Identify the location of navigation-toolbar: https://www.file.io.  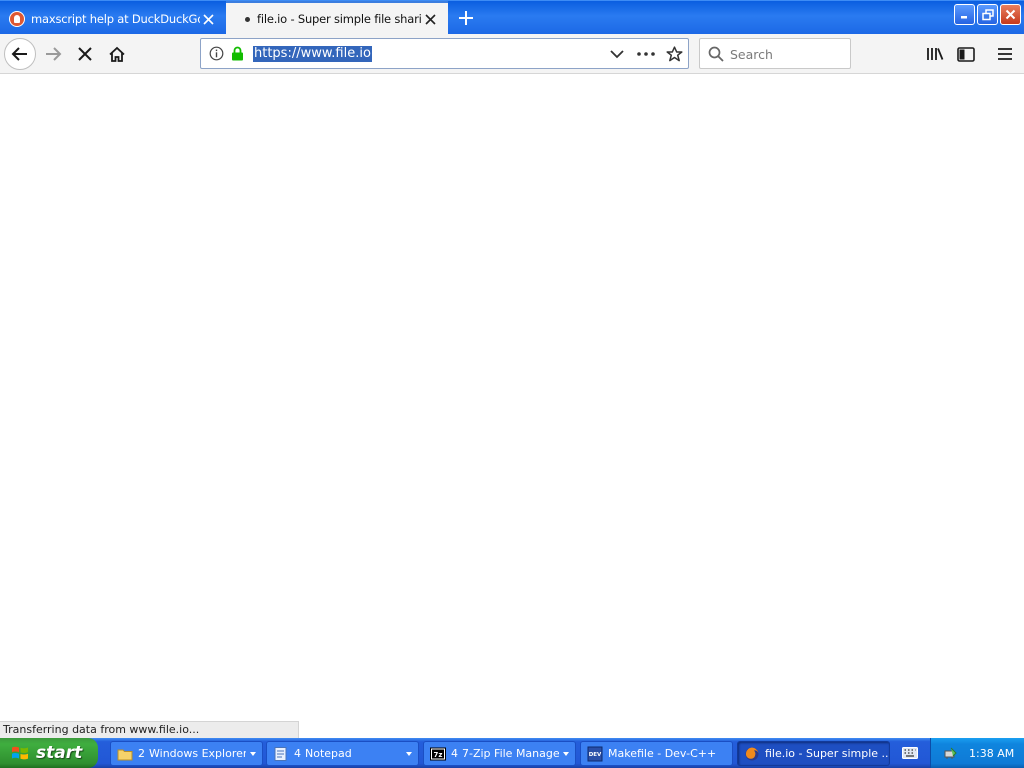
(512, 54).